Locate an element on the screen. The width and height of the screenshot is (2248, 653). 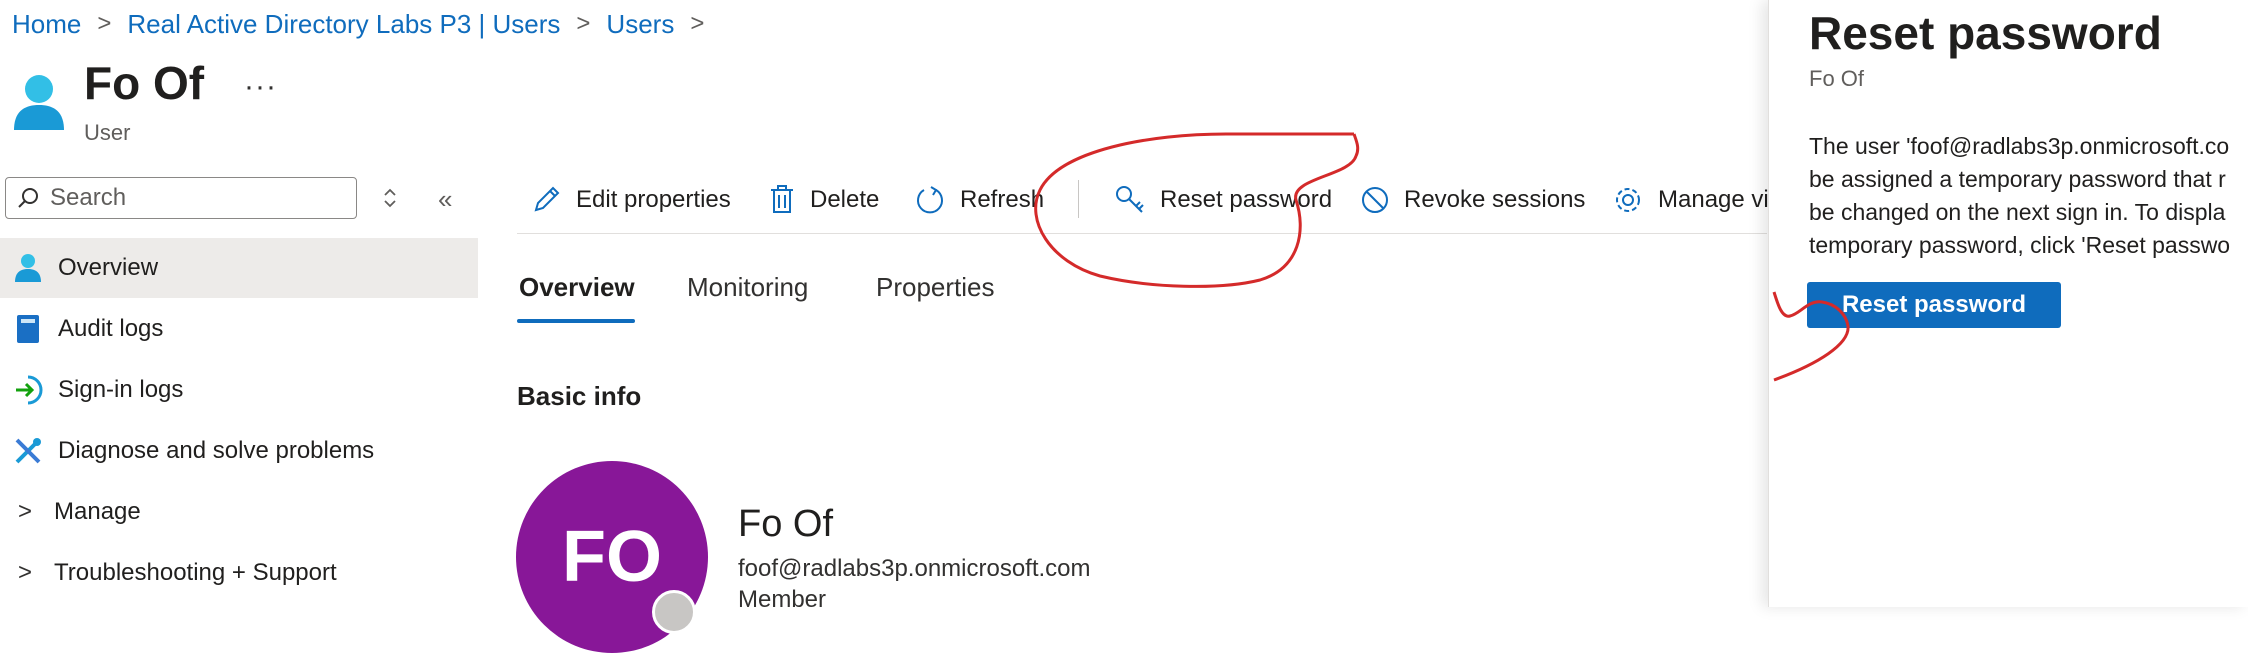
delete-button: Delete is located at coordinates (823, 200).